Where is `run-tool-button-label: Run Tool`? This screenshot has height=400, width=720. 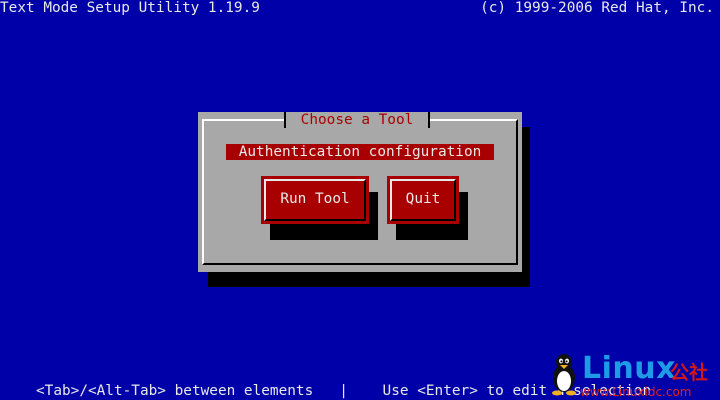 run-tool-button-label: Run Tool is located at coordinates (315, 199).